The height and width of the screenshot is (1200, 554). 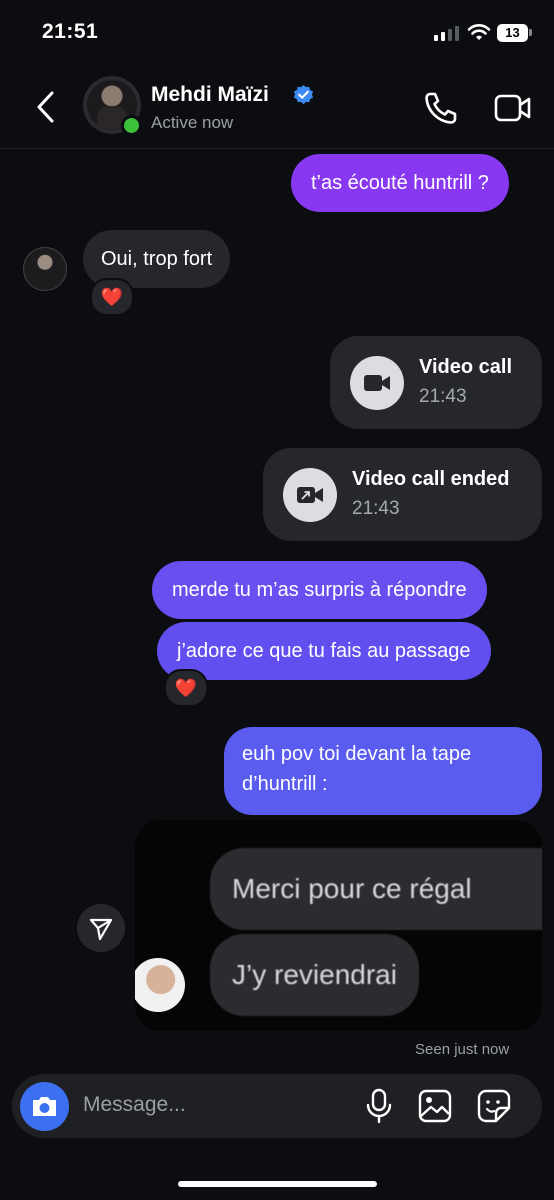 I want to click on verified-badge-icon, so click(x=303, y=94).